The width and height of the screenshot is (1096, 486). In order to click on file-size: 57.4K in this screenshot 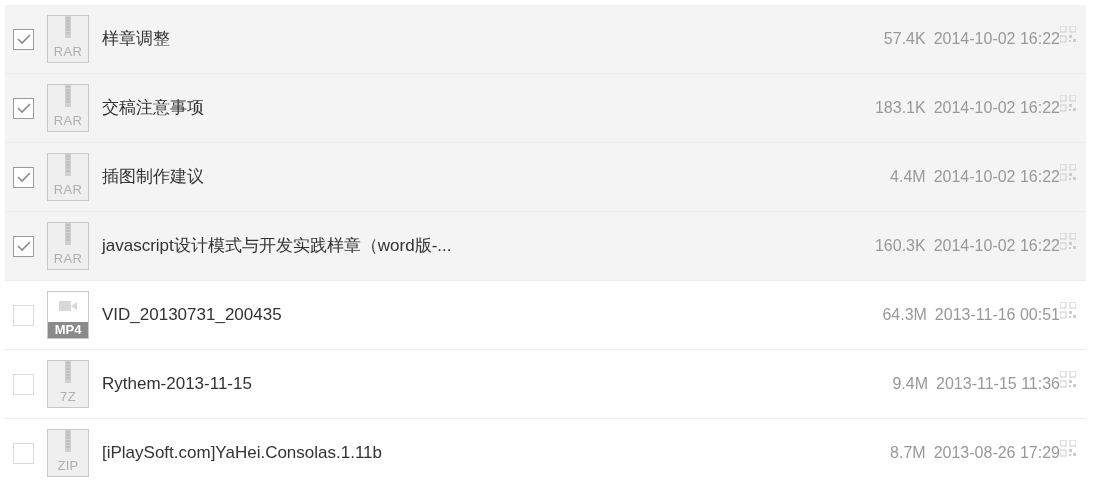, I will do `click(904, 39)`.